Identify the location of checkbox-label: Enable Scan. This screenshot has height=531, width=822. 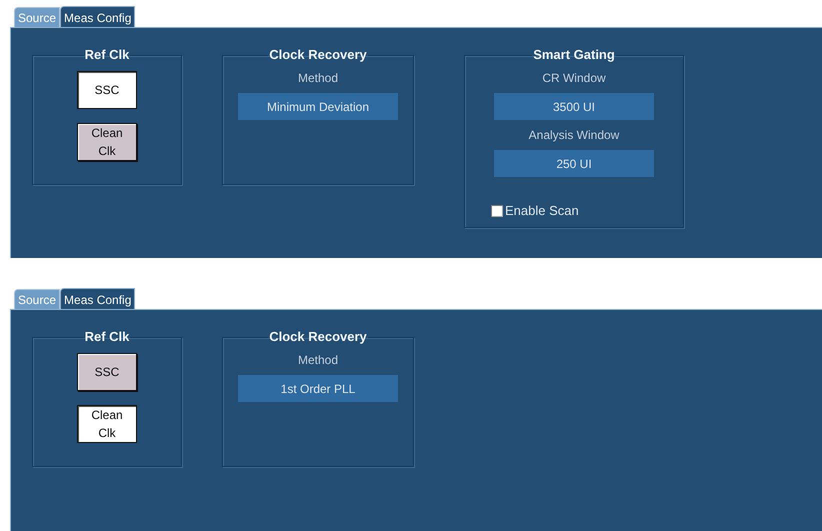
(542, 211).